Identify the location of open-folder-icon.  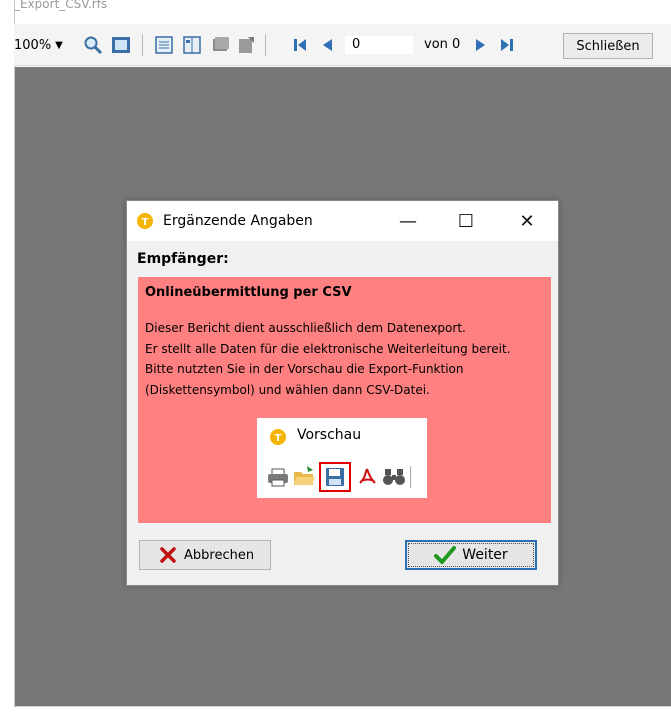
(304, 475).